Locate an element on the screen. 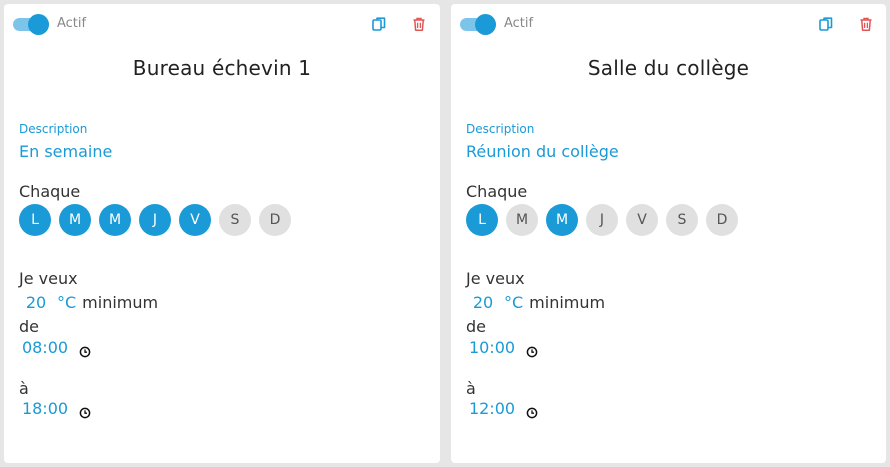  to-time-input: 12:00 is located at coordinates (492, 408).